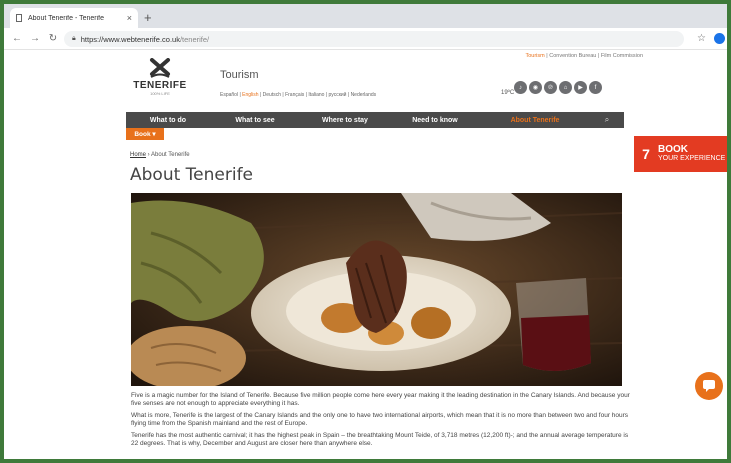 This screenshot has height=463, width=731. I want to click on lang-espanol: Español, so click(229, 95).